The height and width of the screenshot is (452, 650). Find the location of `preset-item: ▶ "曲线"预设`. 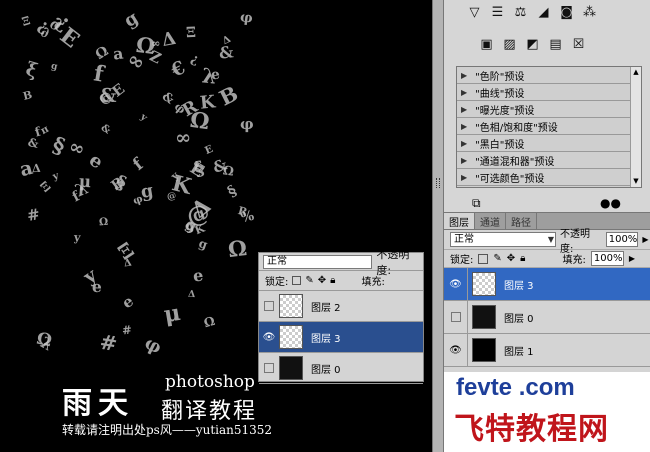

preset-item: ▶ "曲线"预设 is located at coordinates (549, 92).